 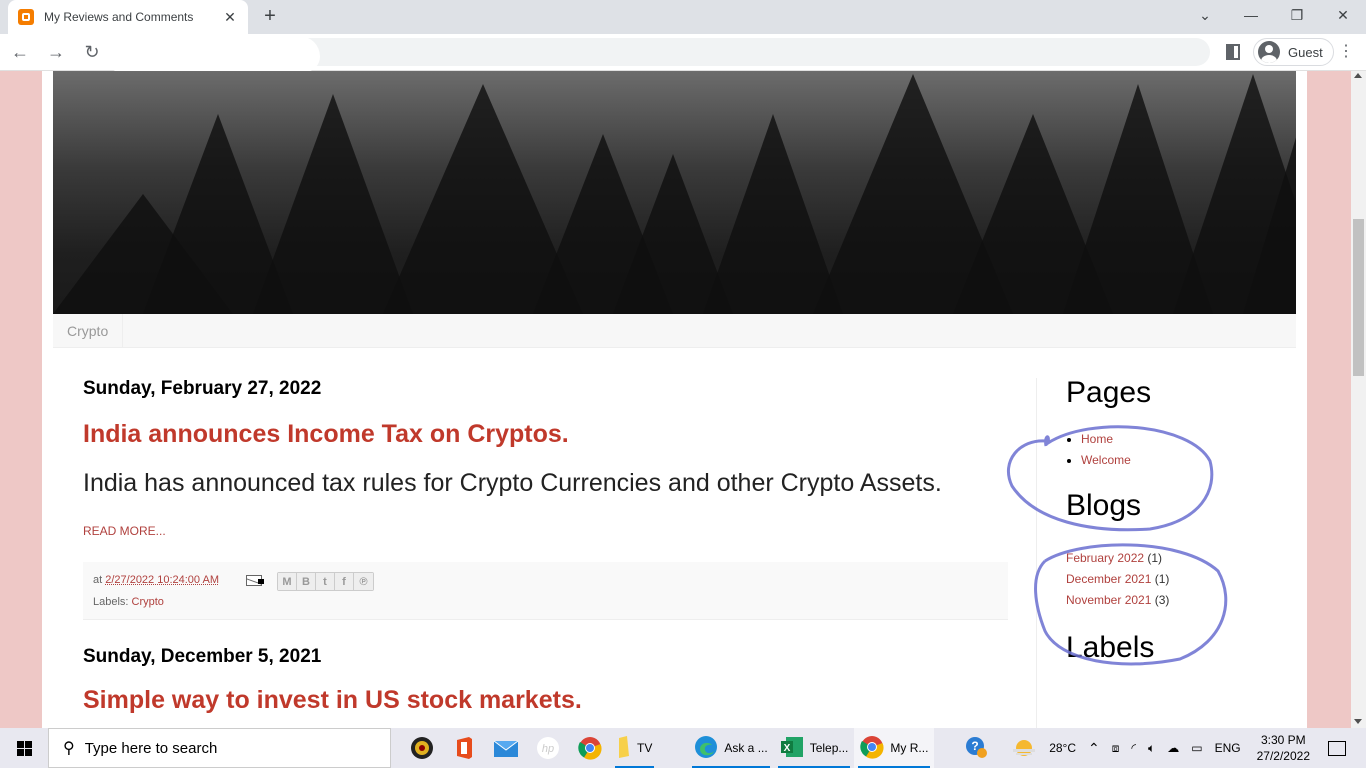 What do you see at coordinates (1228, 748) in the screenshot?
I see `language-indicator: ENG` at bounding box center [1228, 748].